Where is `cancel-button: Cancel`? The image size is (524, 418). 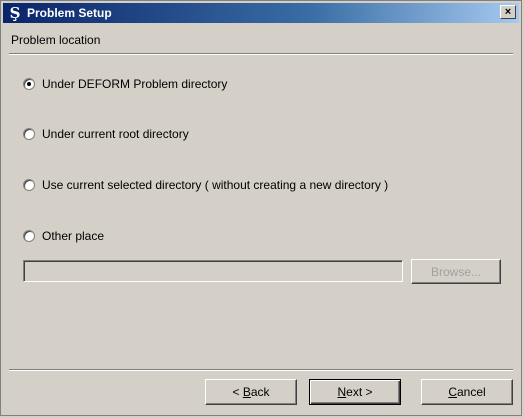 cancel-button: Cancel is located at coordinates (467, 392).